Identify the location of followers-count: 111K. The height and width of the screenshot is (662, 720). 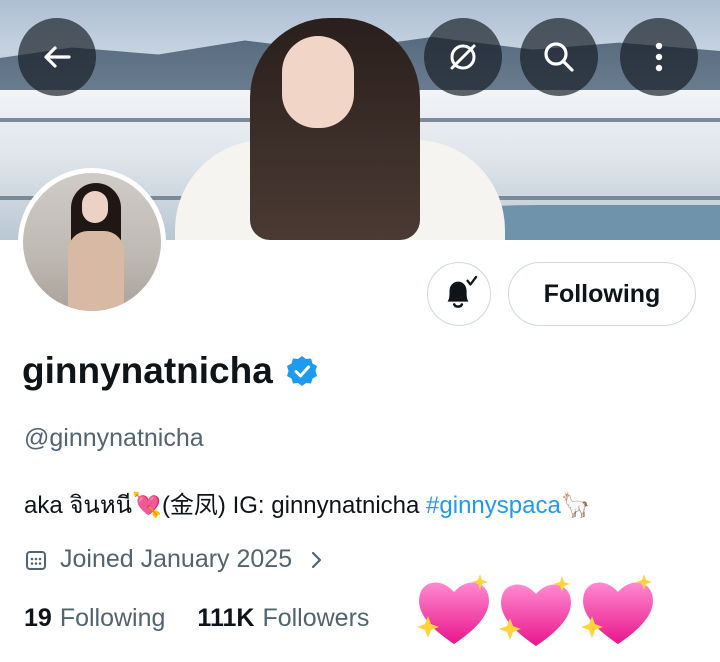
(226, 618).